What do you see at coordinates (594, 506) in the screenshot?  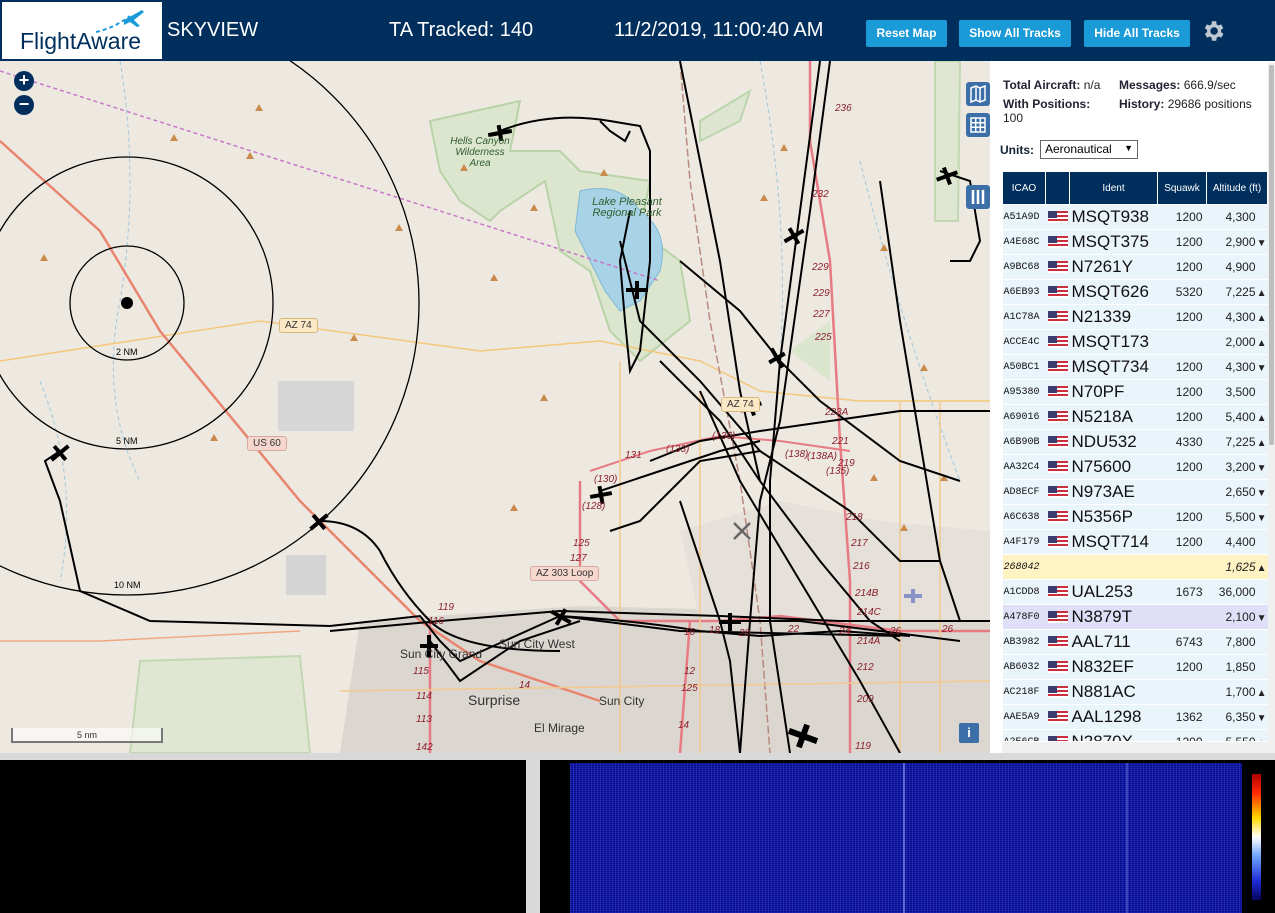 I see `route-number-label: (128)` at bounding box center [594, 506].